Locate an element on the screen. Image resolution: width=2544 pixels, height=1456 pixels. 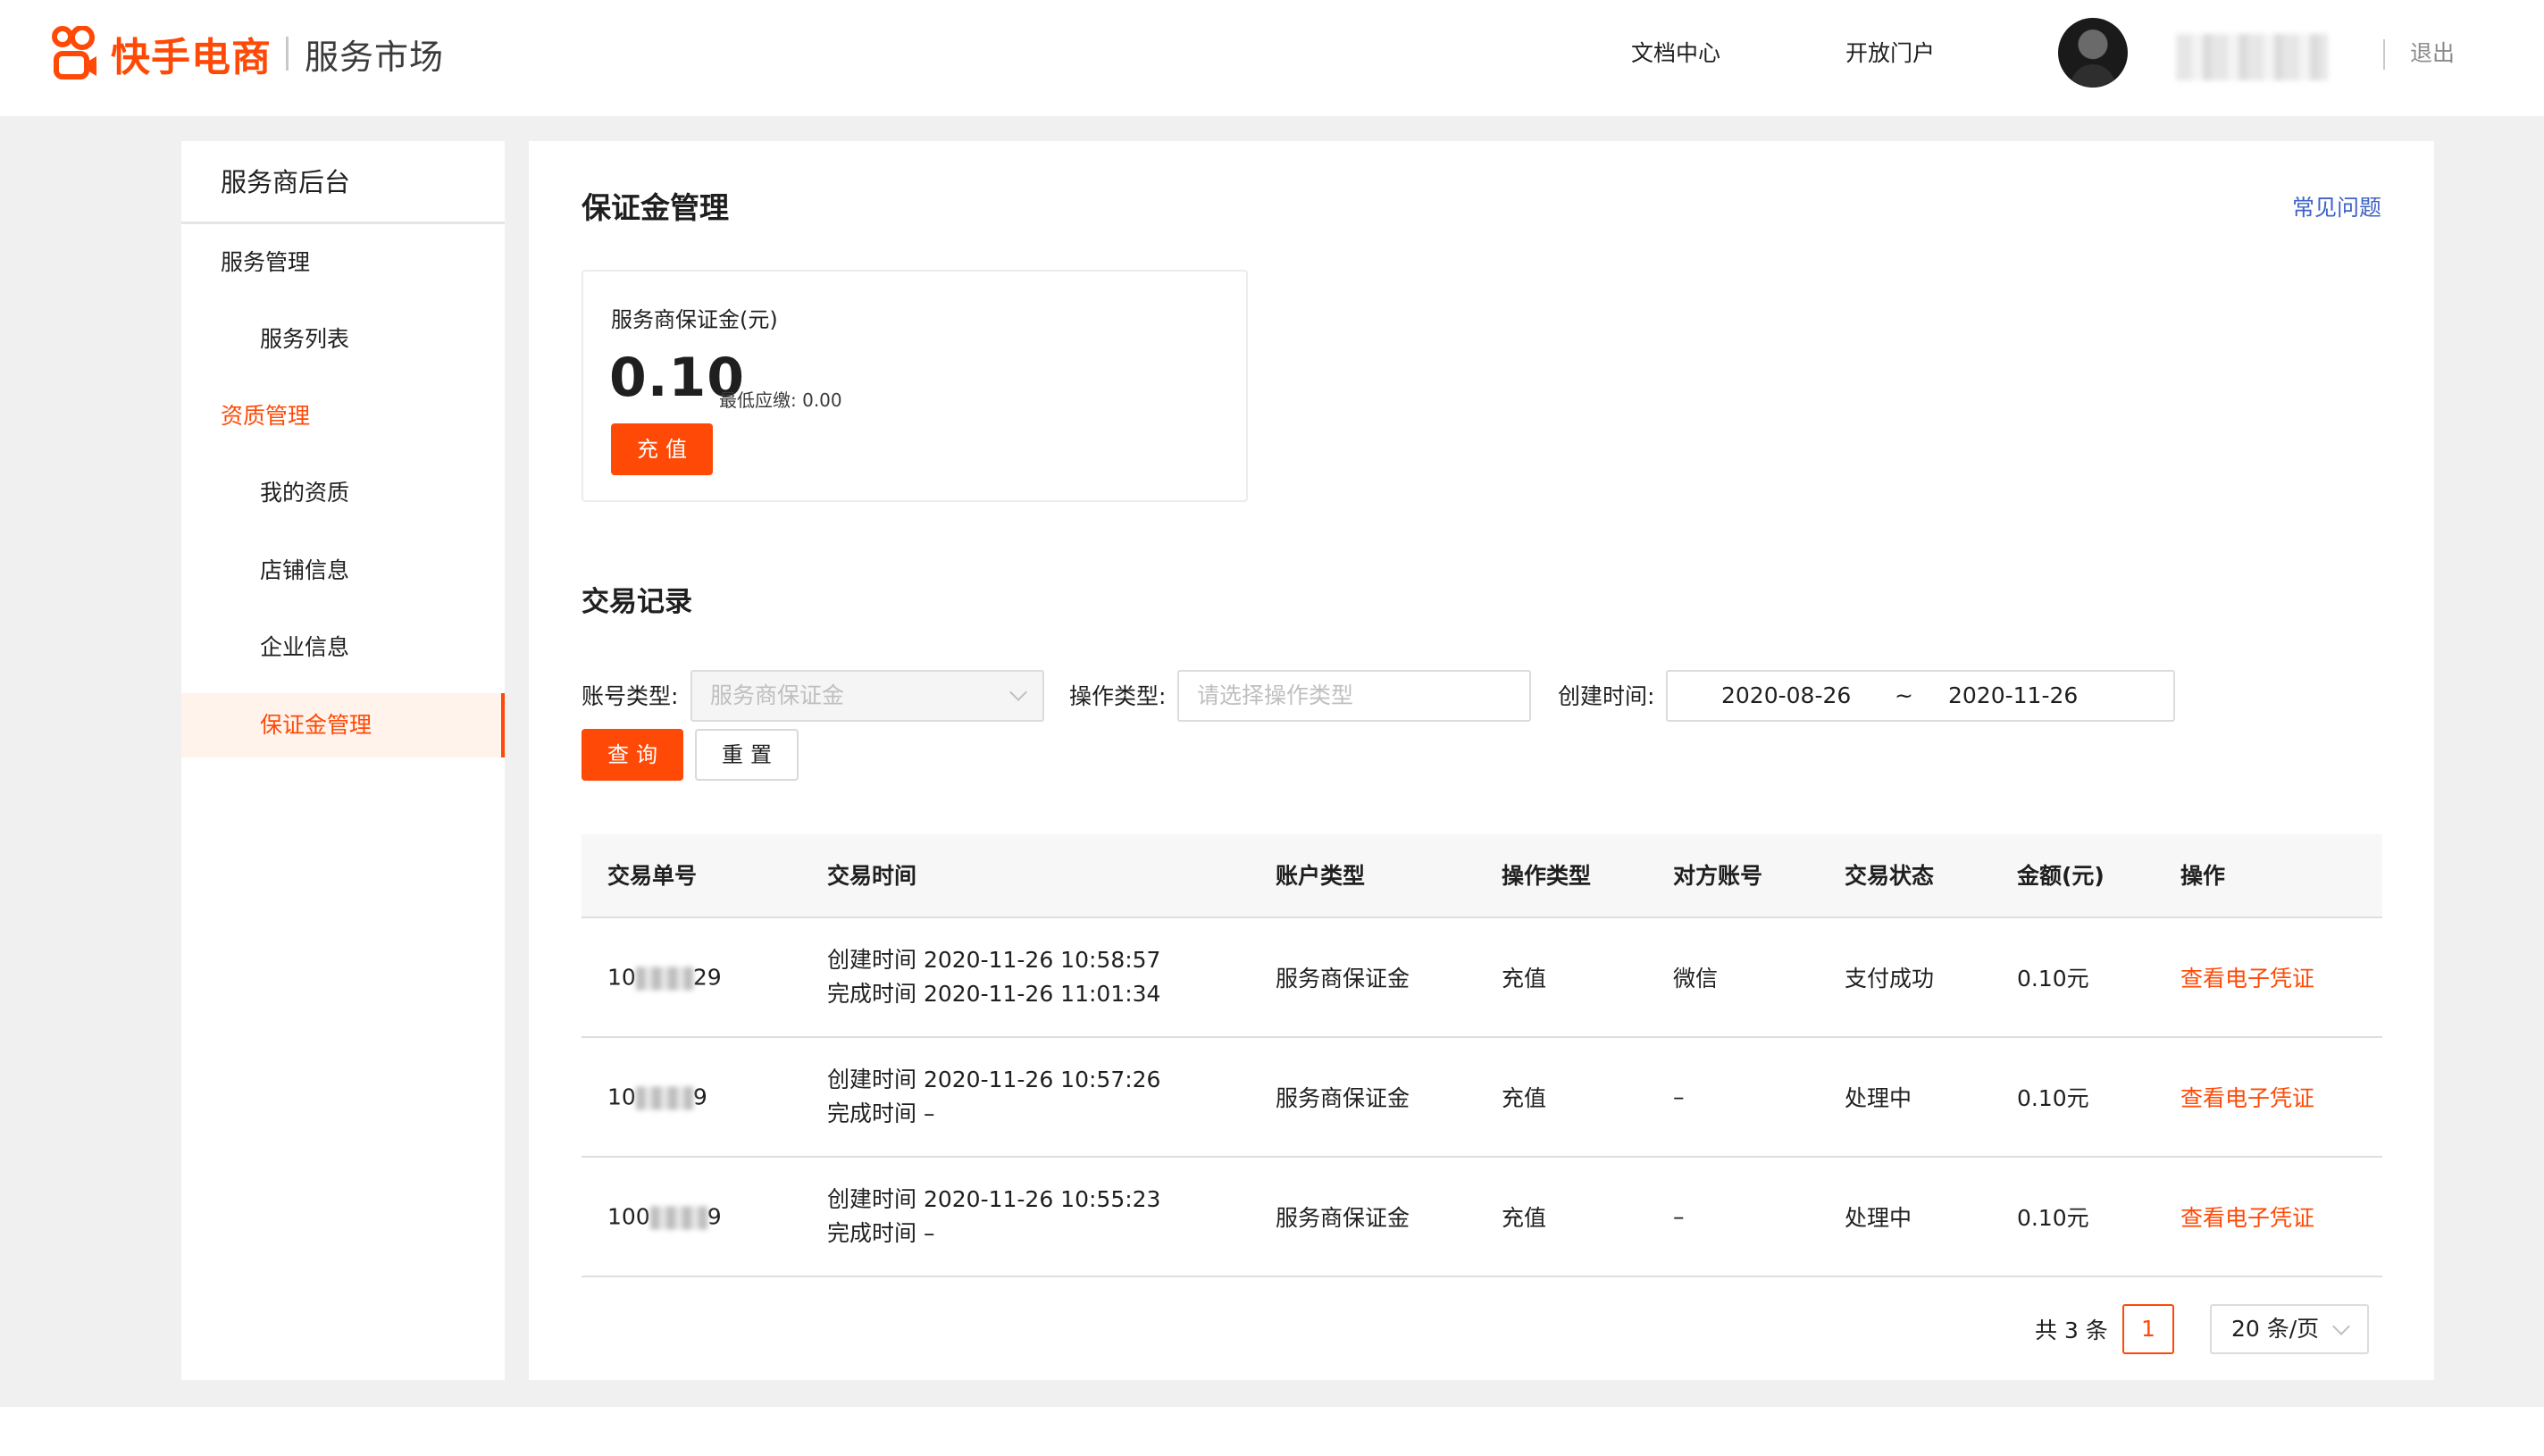
counterparty: 微信 is located at coordinates (1696, 979).